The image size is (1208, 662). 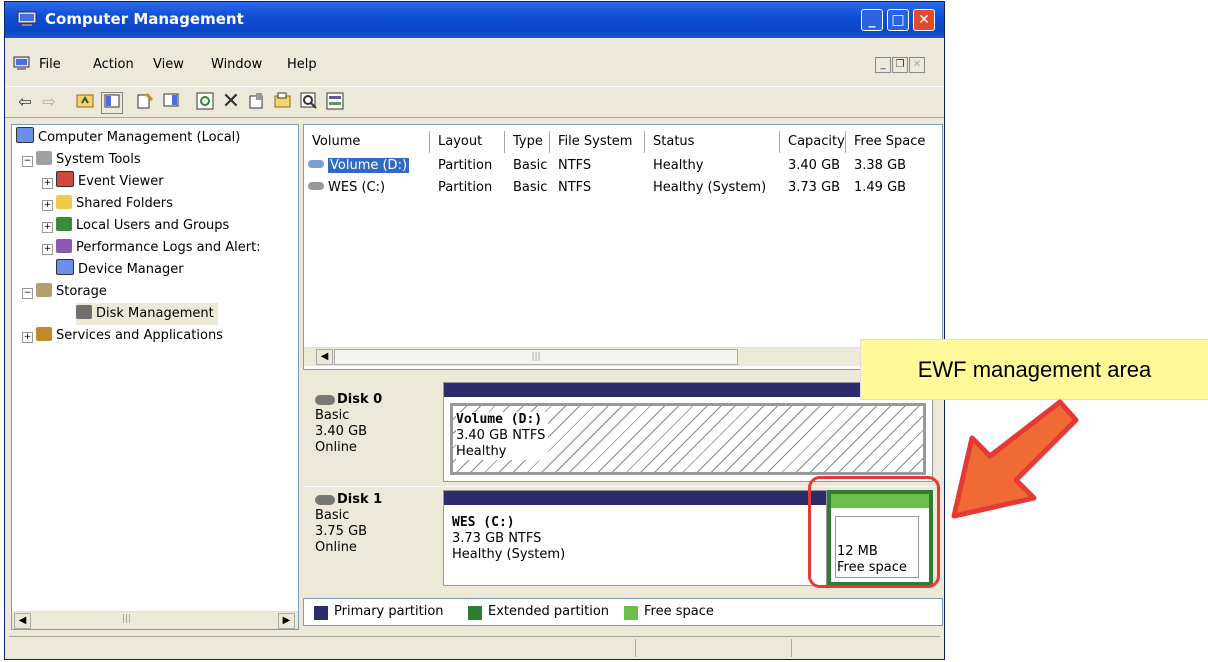 I want to click on menu-help: Help, so click(x=302, y=64).